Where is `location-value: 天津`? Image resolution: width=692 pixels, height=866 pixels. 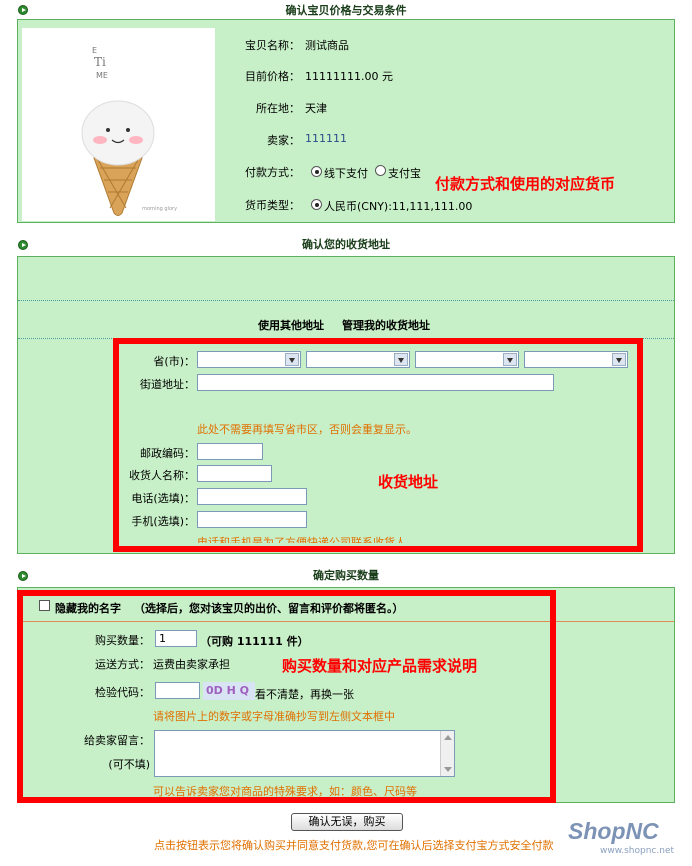
location-value: 天津 is located at coordinates (316, 108).